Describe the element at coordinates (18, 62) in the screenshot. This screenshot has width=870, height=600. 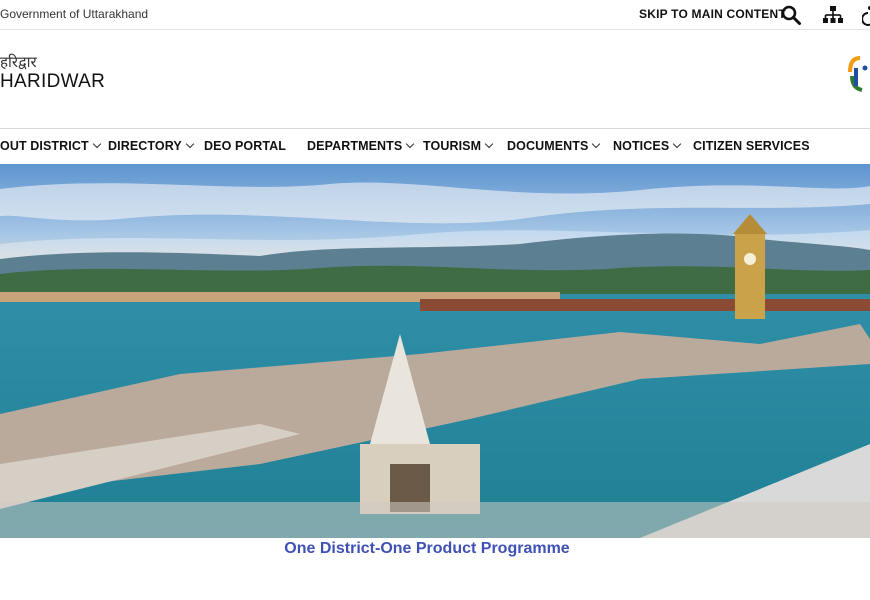
I see `site-title-hindi: हरिद्वार` at that location.